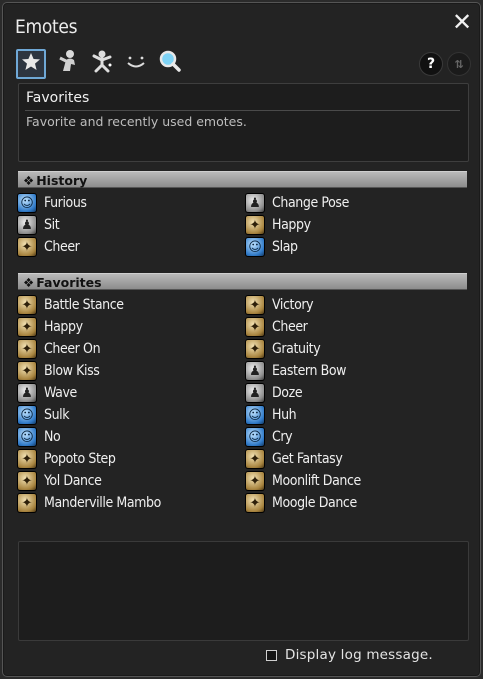 Image resolution: width=483 pixels, height=679 pixels. Describe the element at coordinates (255, 415) in the screenshot. I see `huh-icon: ☺` at that location.